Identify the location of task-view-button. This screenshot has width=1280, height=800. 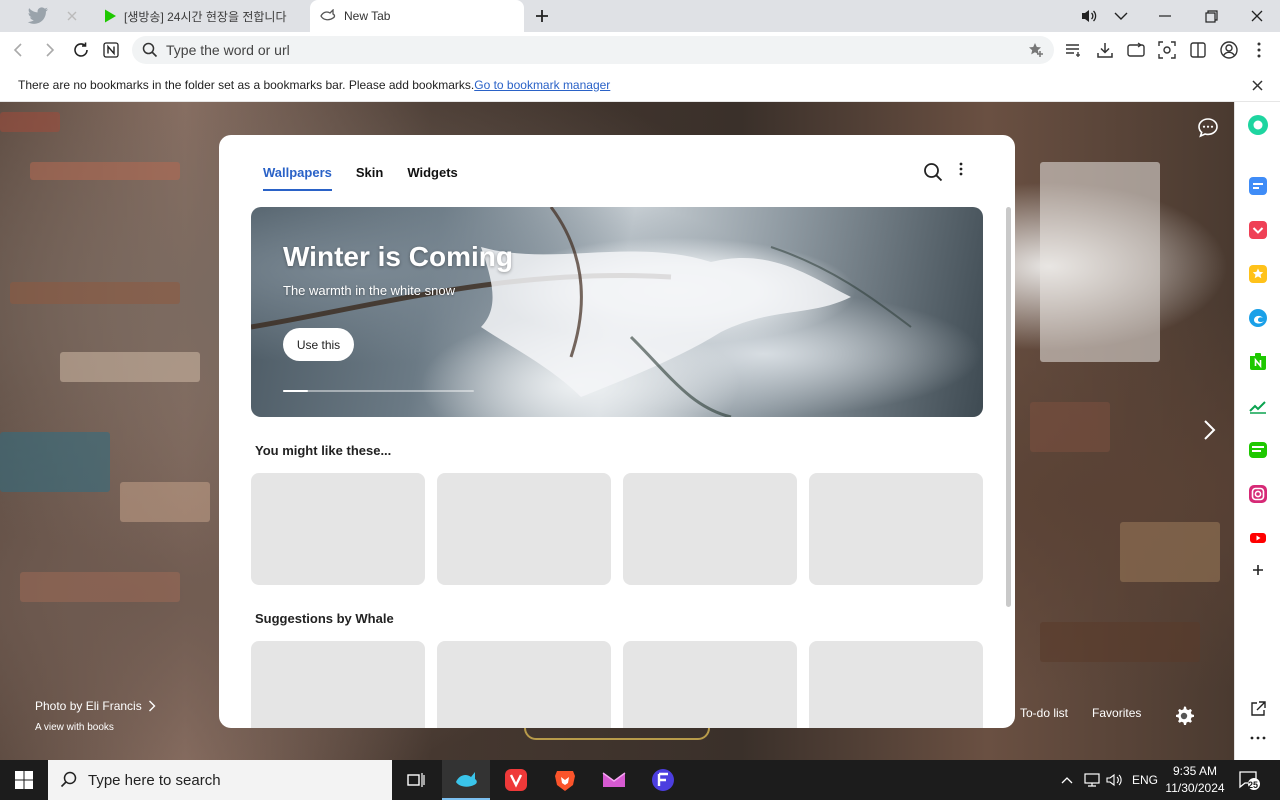
(416, 780).